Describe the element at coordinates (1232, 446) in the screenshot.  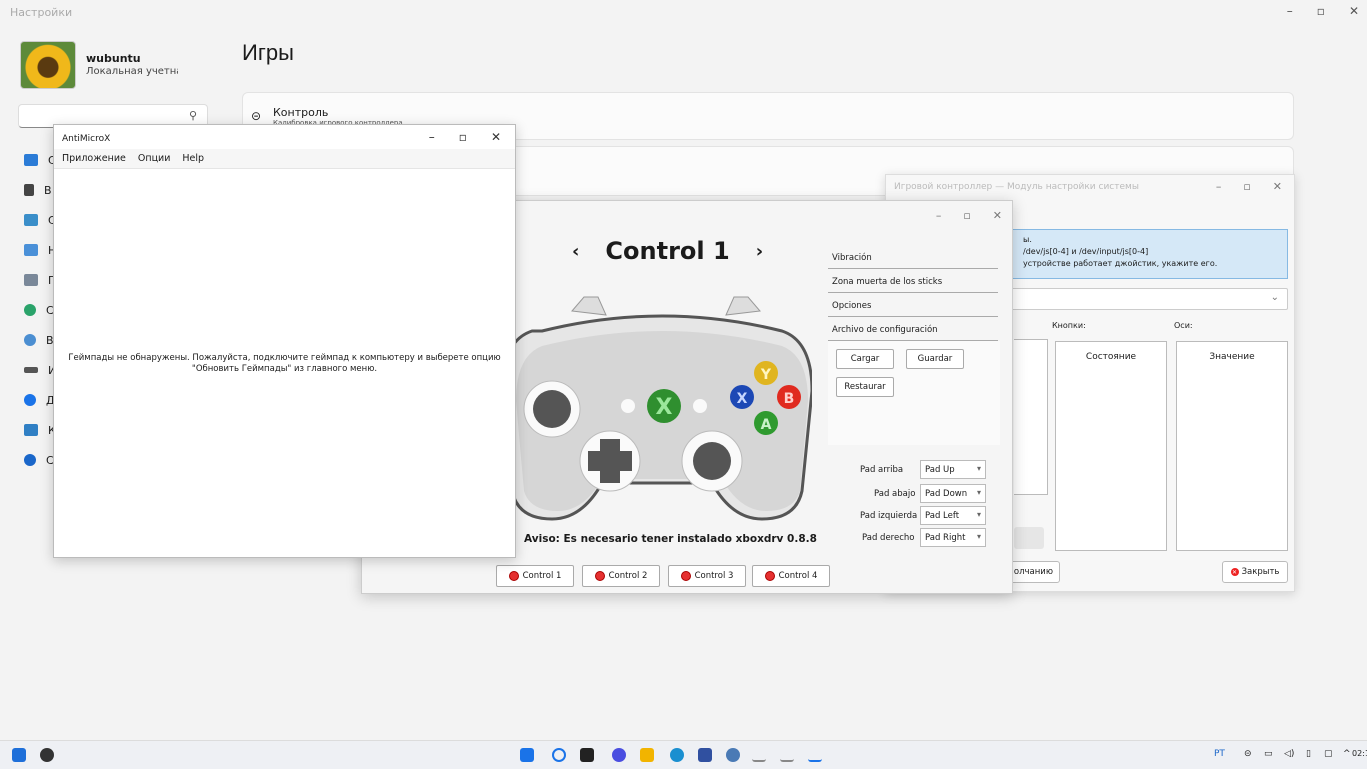
I see `value-column: Значение` at that location.